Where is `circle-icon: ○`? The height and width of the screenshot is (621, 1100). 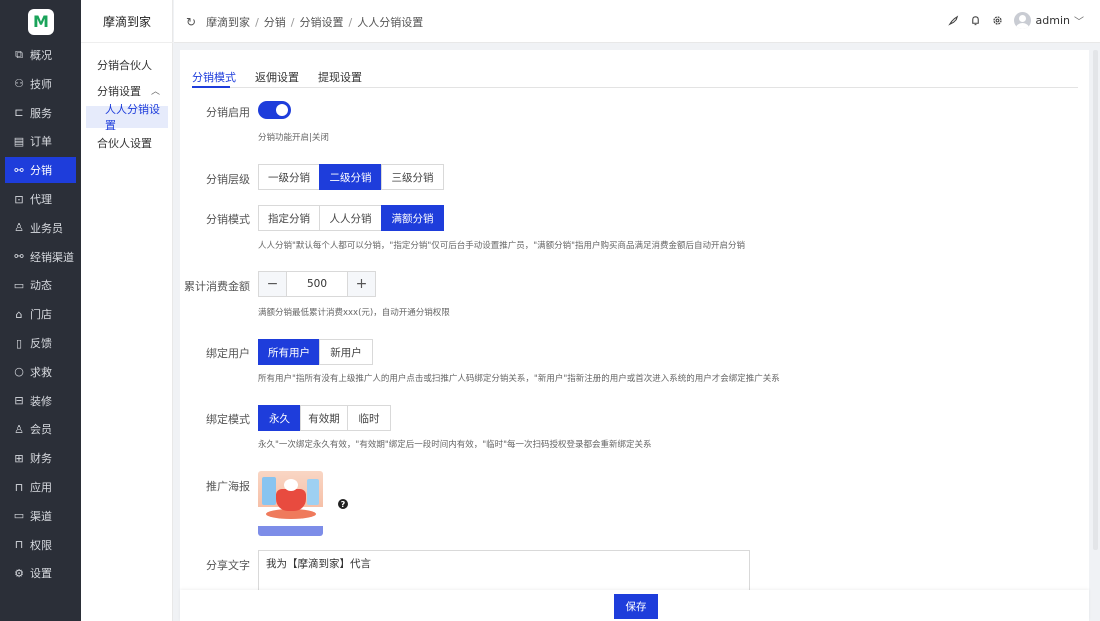 circle-icon: ○ is located at coordinates (19, 372).